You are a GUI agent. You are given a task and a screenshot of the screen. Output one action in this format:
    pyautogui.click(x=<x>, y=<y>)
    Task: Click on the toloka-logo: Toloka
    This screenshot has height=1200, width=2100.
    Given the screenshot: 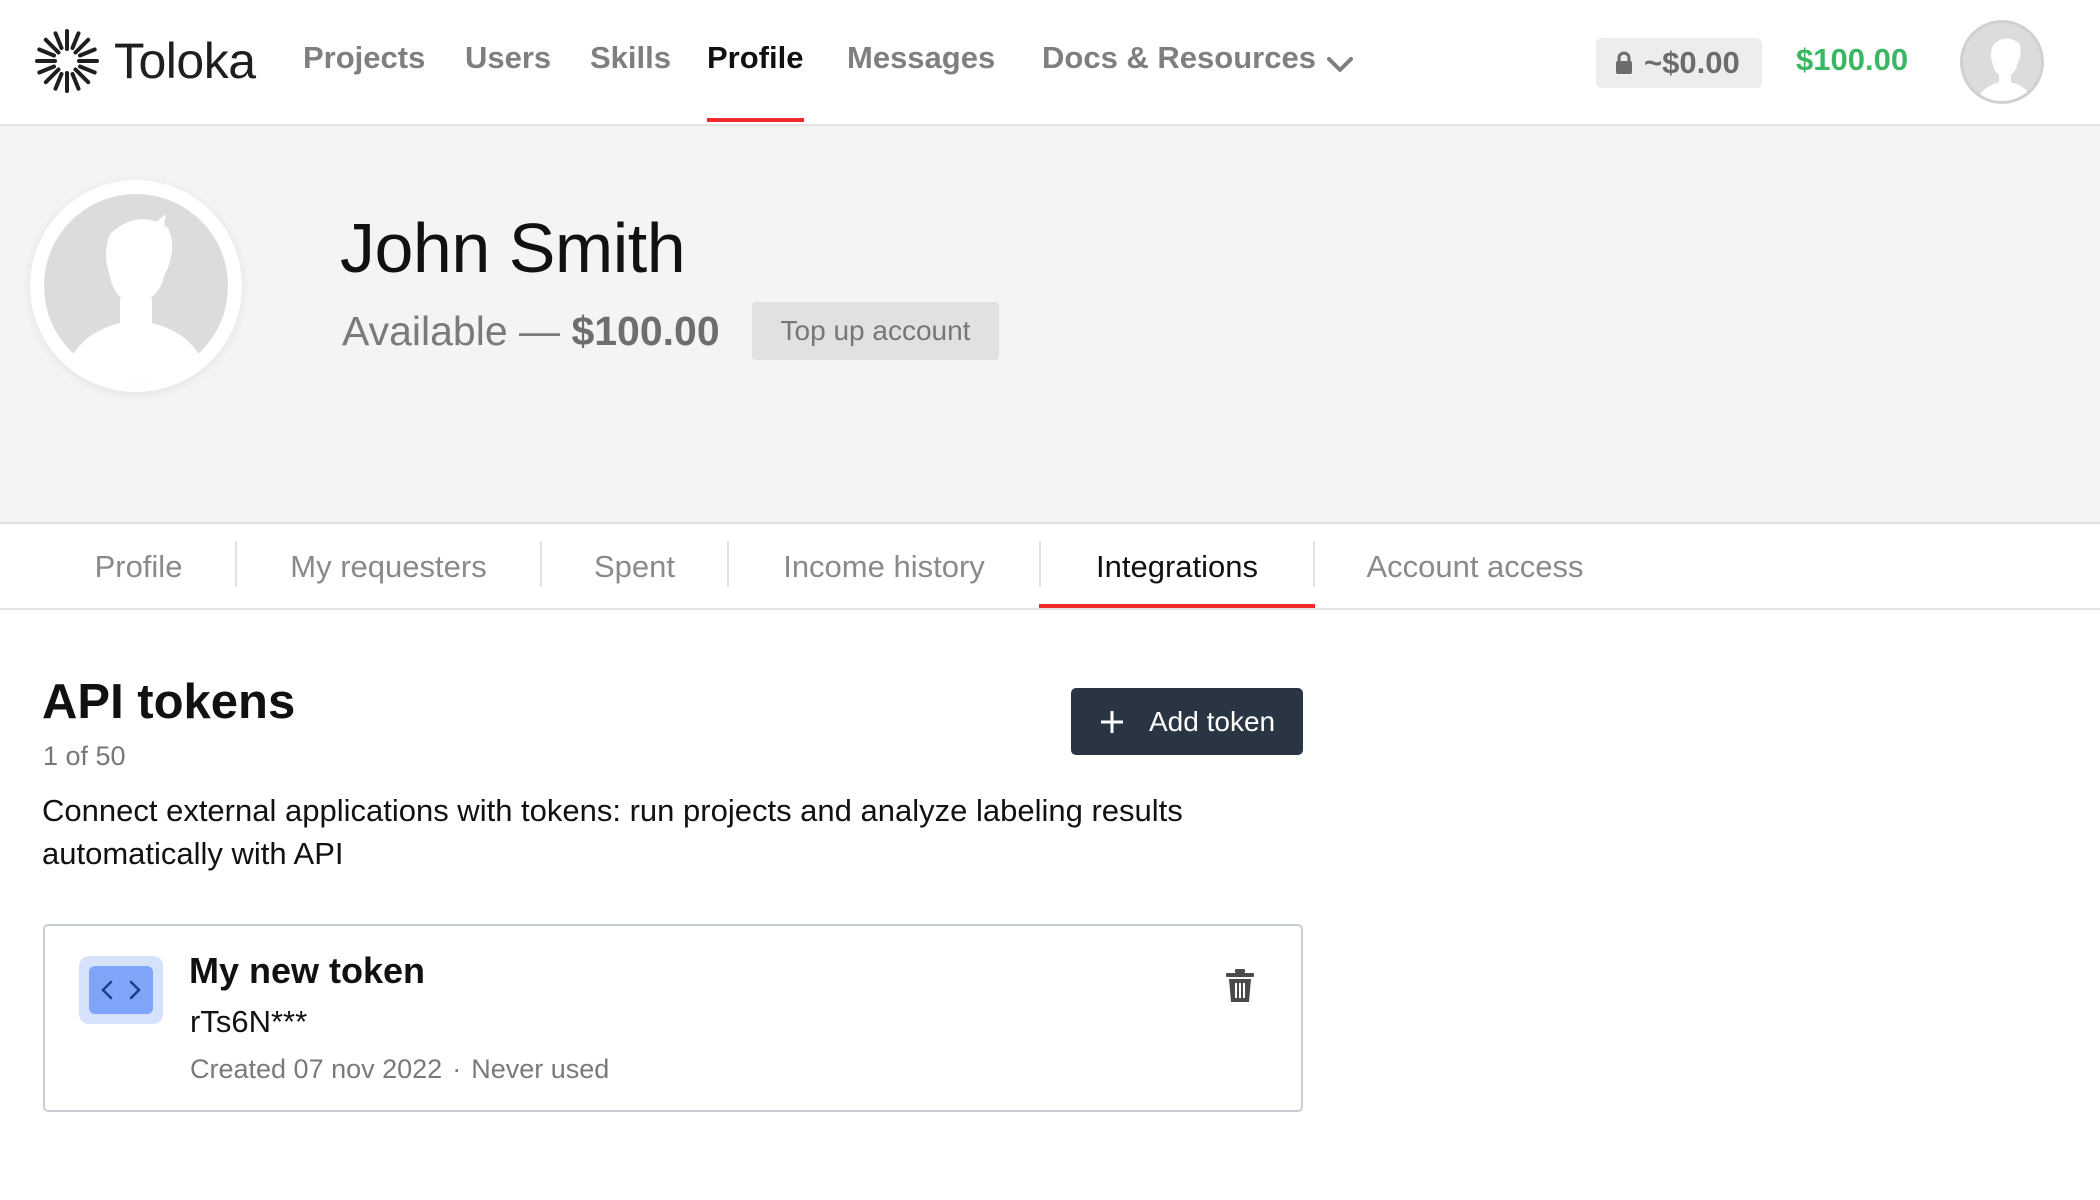 What is the action you would take?
    pyautogui.click(x=145, y=61)
    